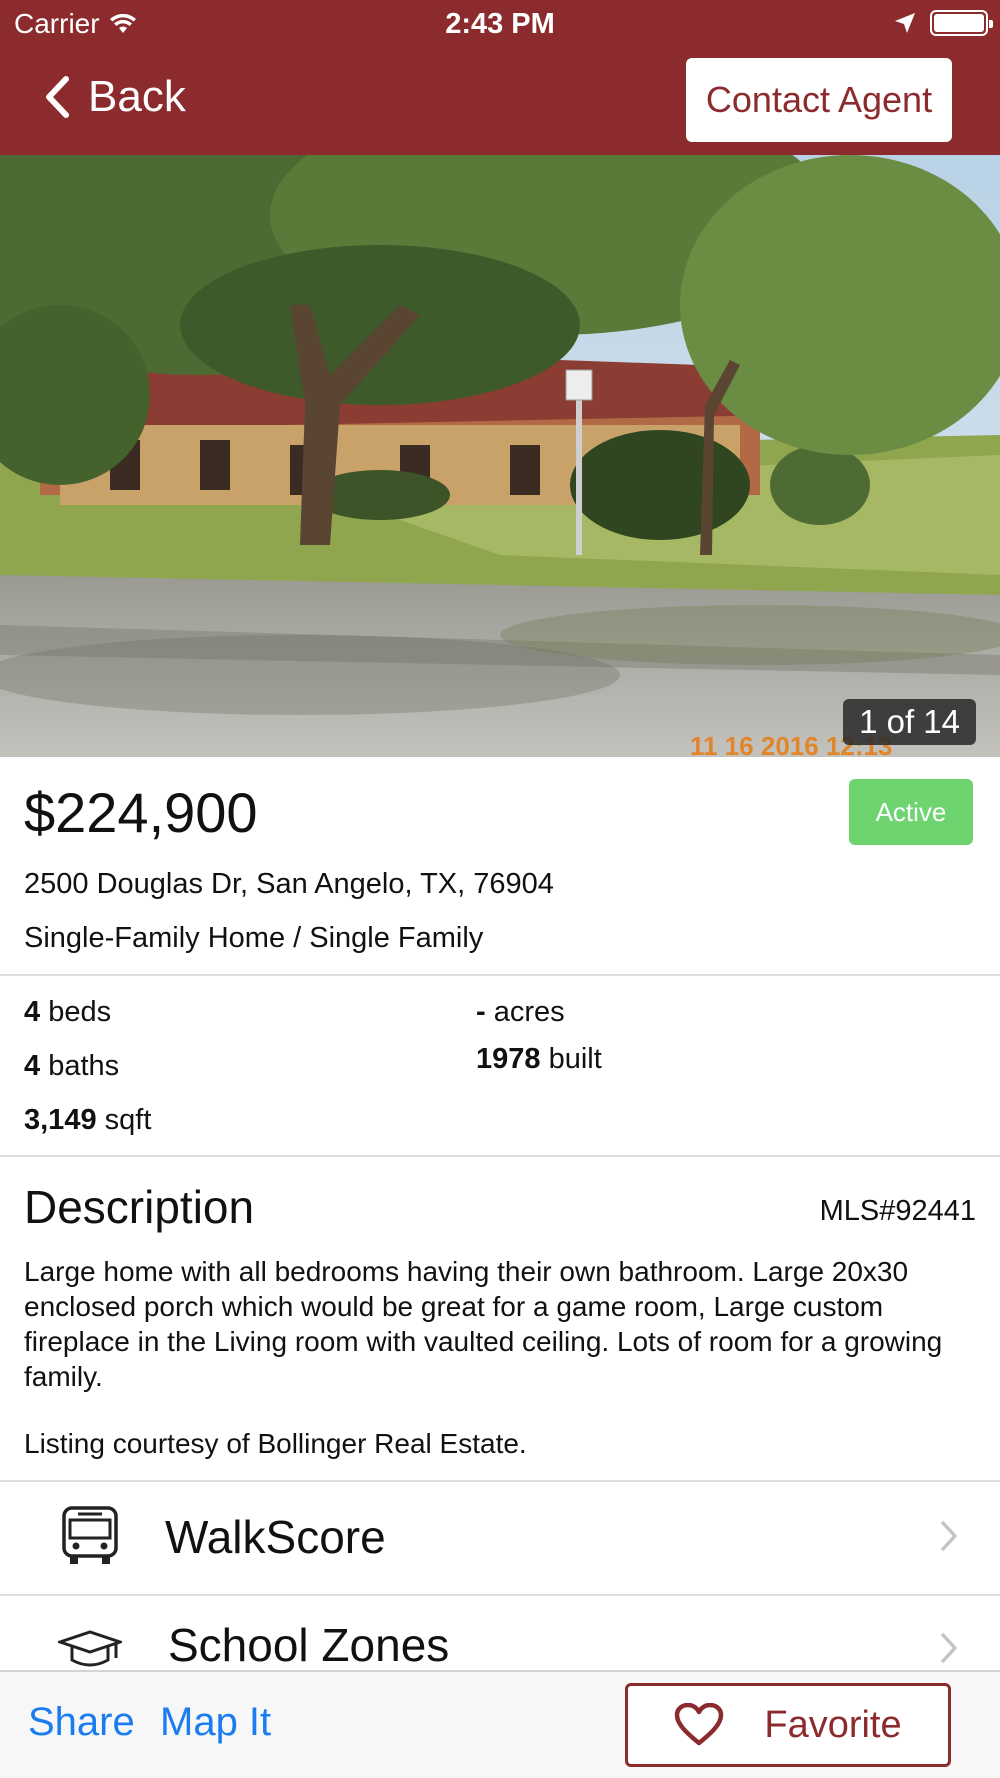  I want to click on sqft-stat: 3,149 sqft, so click(87, 1120).